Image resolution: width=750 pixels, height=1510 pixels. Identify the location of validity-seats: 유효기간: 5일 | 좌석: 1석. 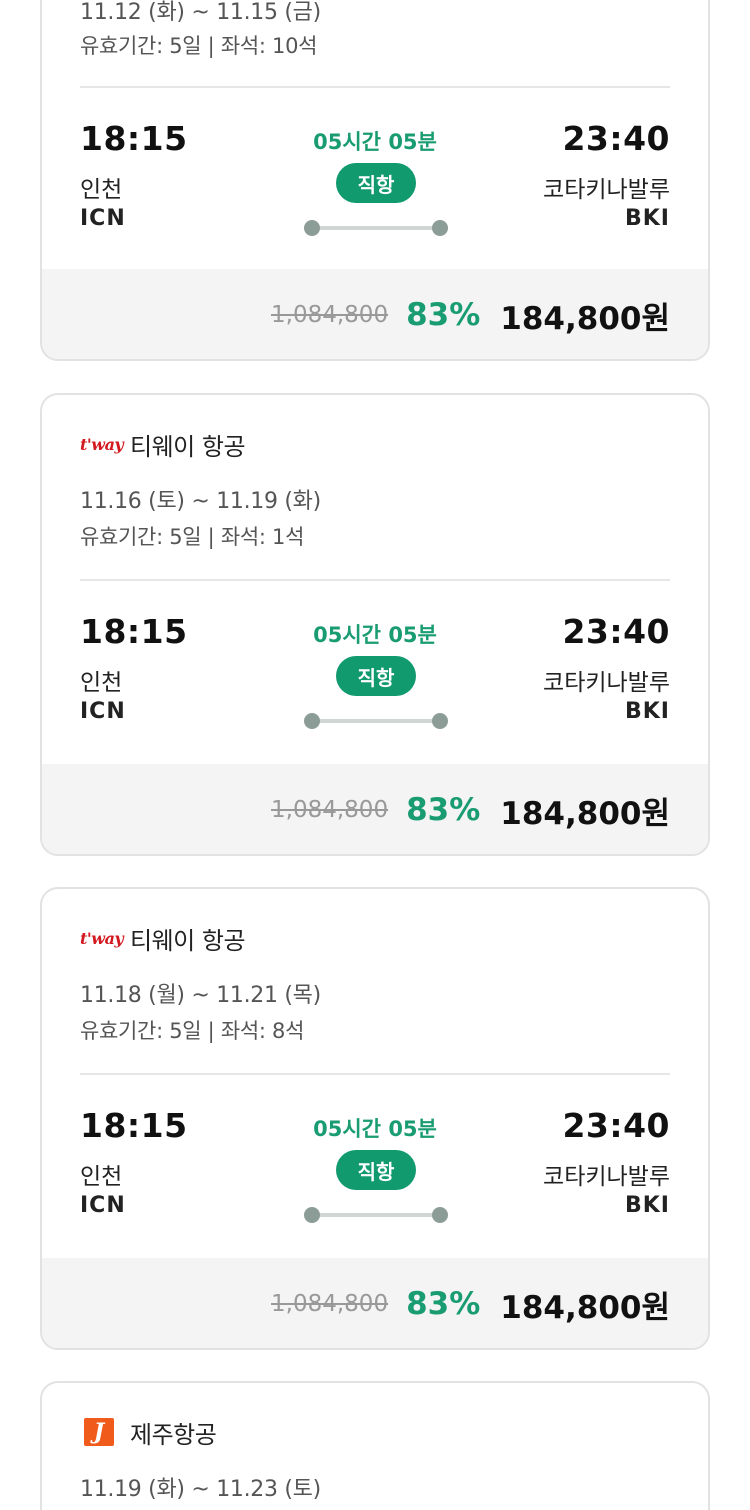
(192, 537).